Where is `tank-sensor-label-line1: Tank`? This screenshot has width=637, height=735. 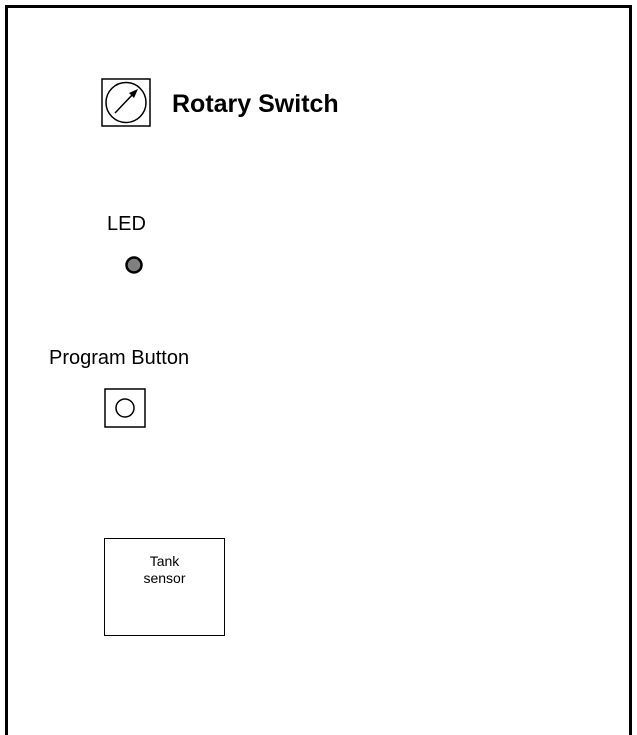
tank-sensor-label-line1: Tank is located at coordinates (164, 561).